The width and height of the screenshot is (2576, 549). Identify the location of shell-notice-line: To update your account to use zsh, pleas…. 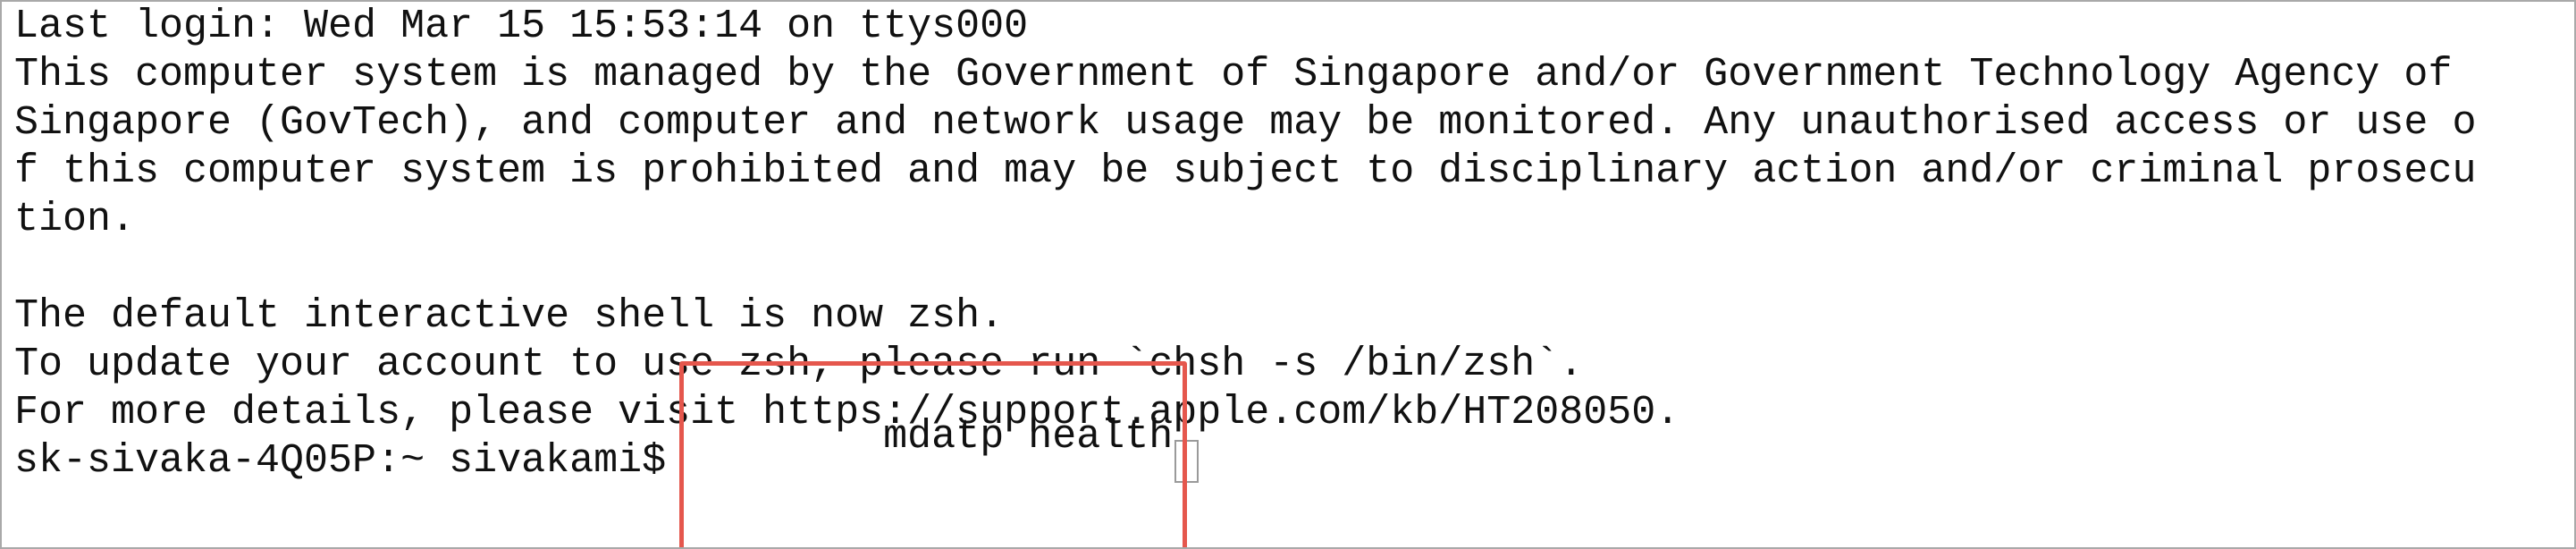
(799, 364).